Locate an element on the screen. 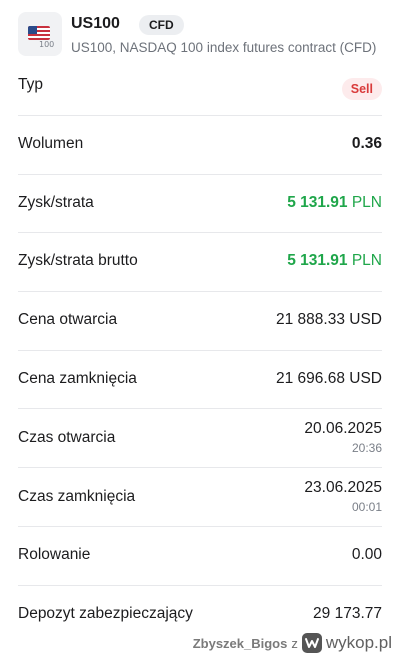  profit-value: 5 131.91 PLN is located at coordinates (334, 203).